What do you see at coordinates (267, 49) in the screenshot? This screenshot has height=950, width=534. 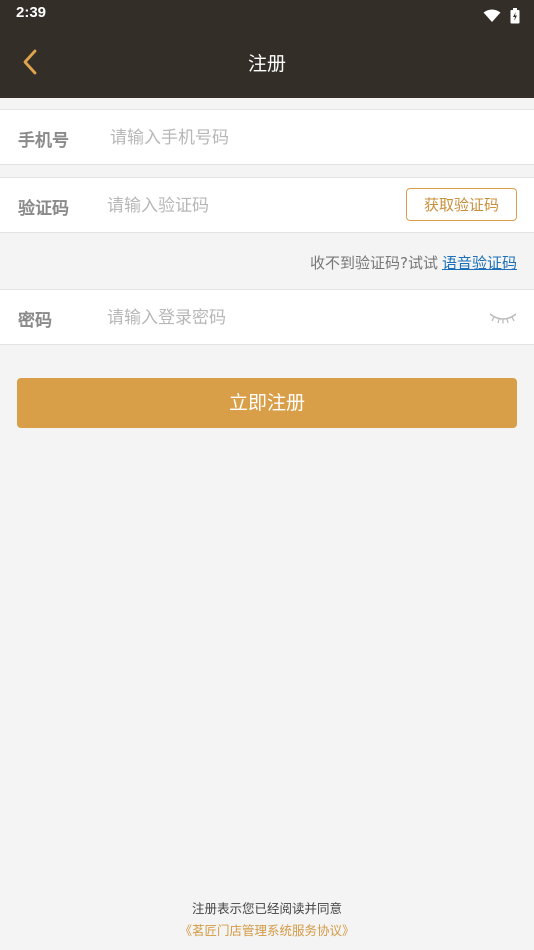 I see `app-header: 2:39 注册` at bounding box center [267, 49].